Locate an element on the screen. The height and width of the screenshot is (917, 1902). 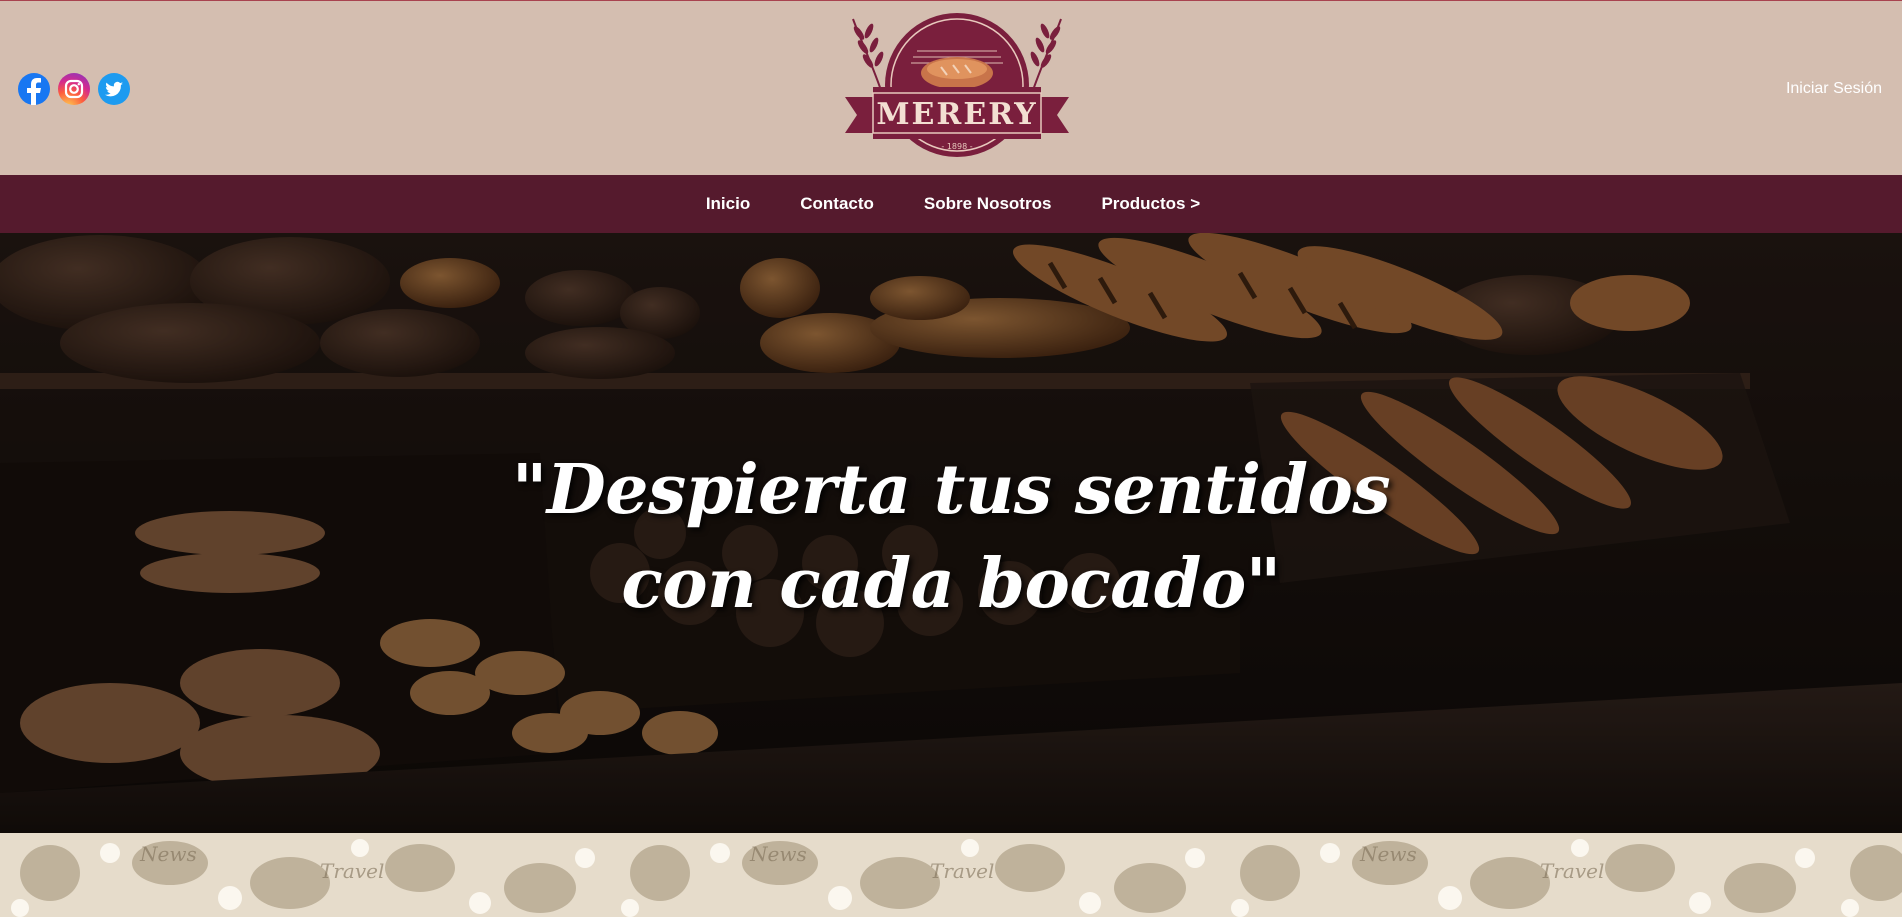
instagram-icon is located at coordinates (74, 89).